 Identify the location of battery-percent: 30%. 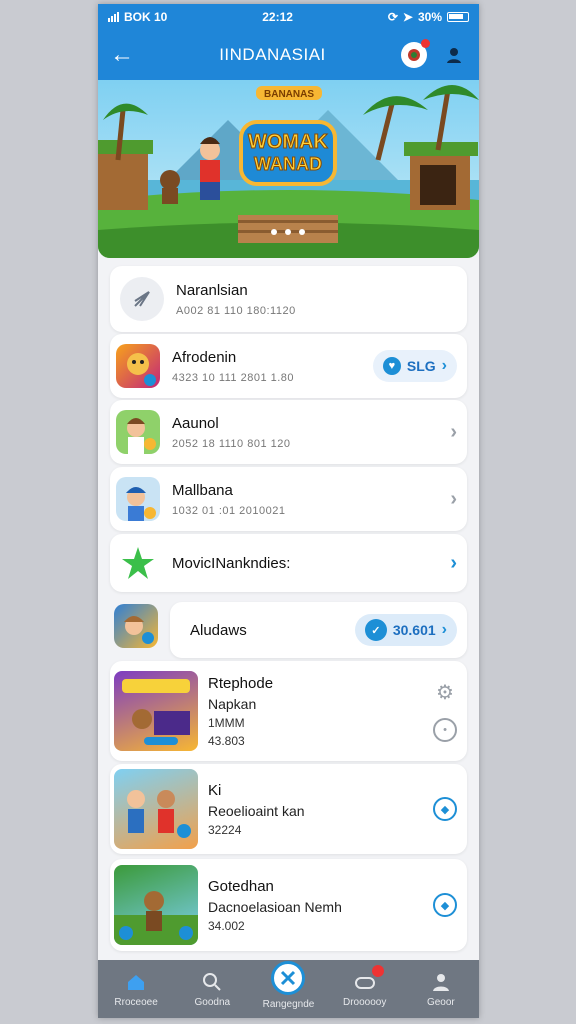
(429, 17).